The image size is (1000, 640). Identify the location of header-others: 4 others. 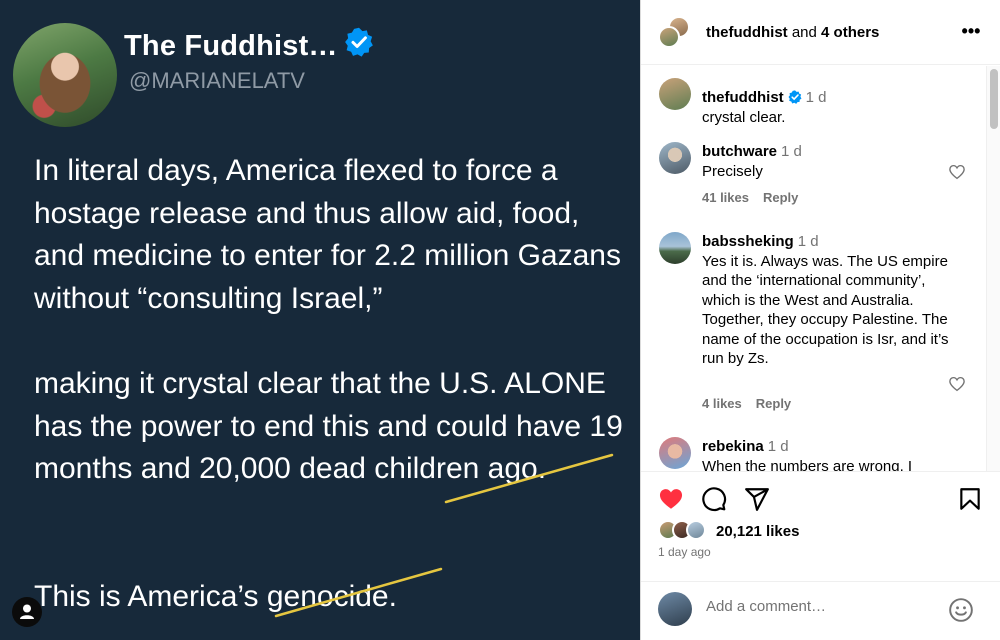
(850, 32).